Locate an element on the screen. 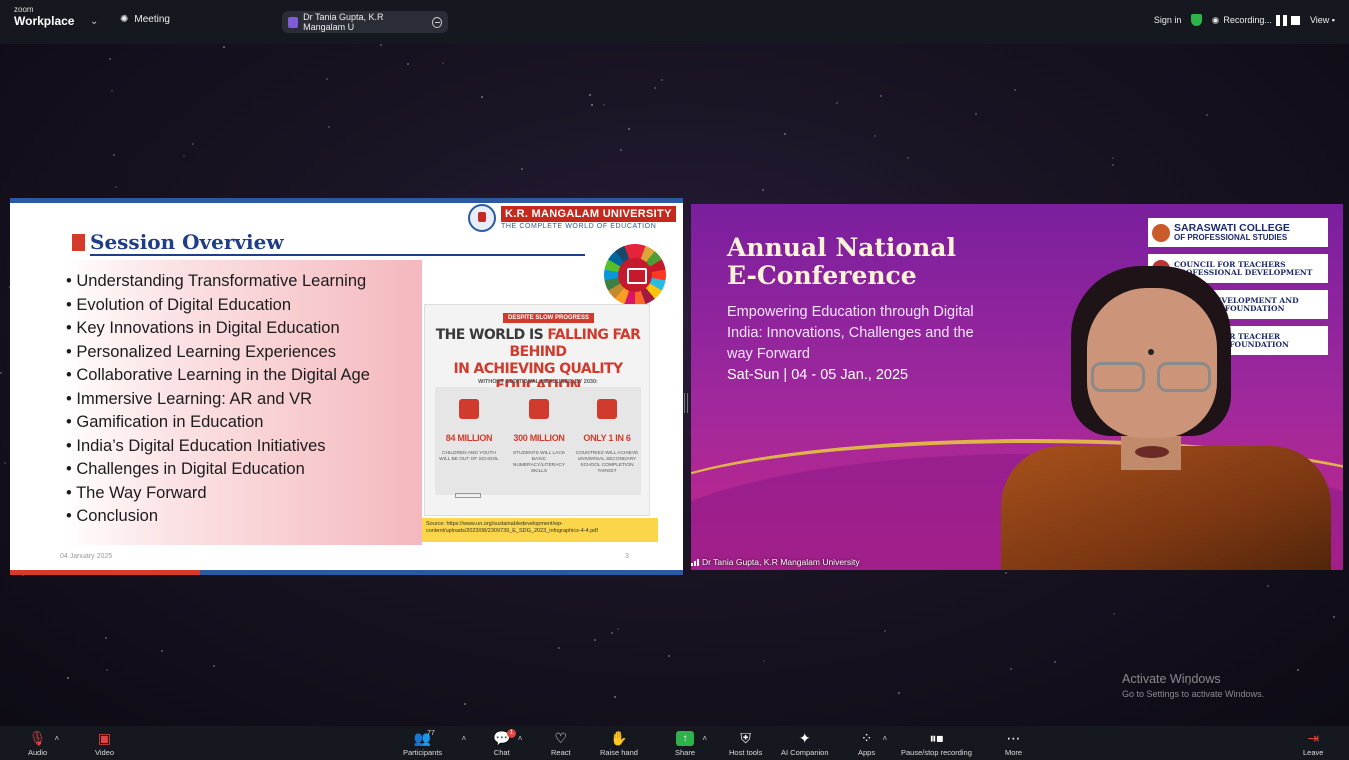 Image resolution: width=1349 pixels, height=760 pixels. share-button: ↑ ˄ Share is located at coordinates (691, 742).